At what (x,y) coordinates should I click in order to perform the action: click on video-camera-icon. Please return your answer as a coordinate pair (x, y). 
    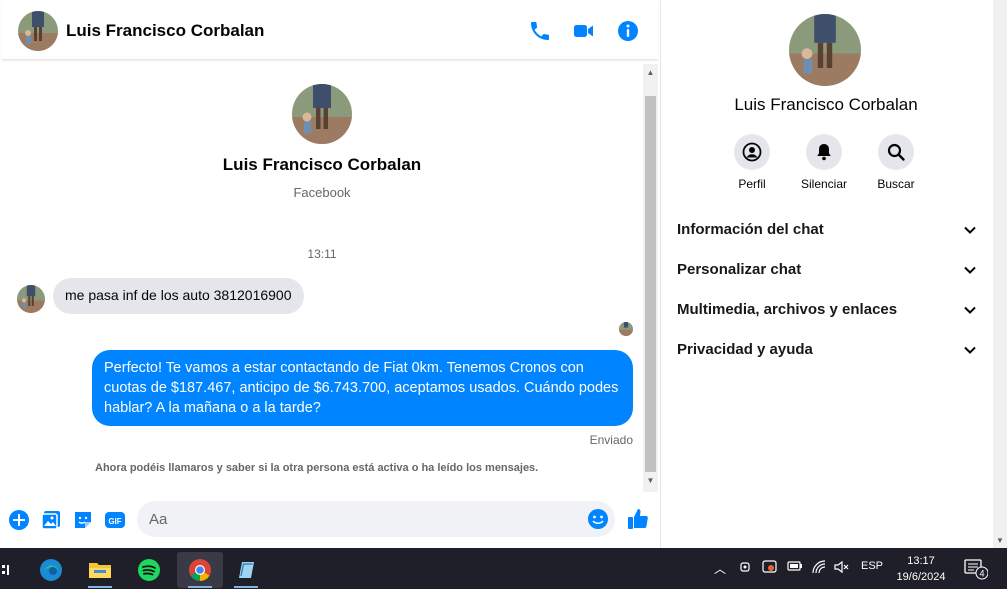
    Looking at the image, I should click on (584, 31).